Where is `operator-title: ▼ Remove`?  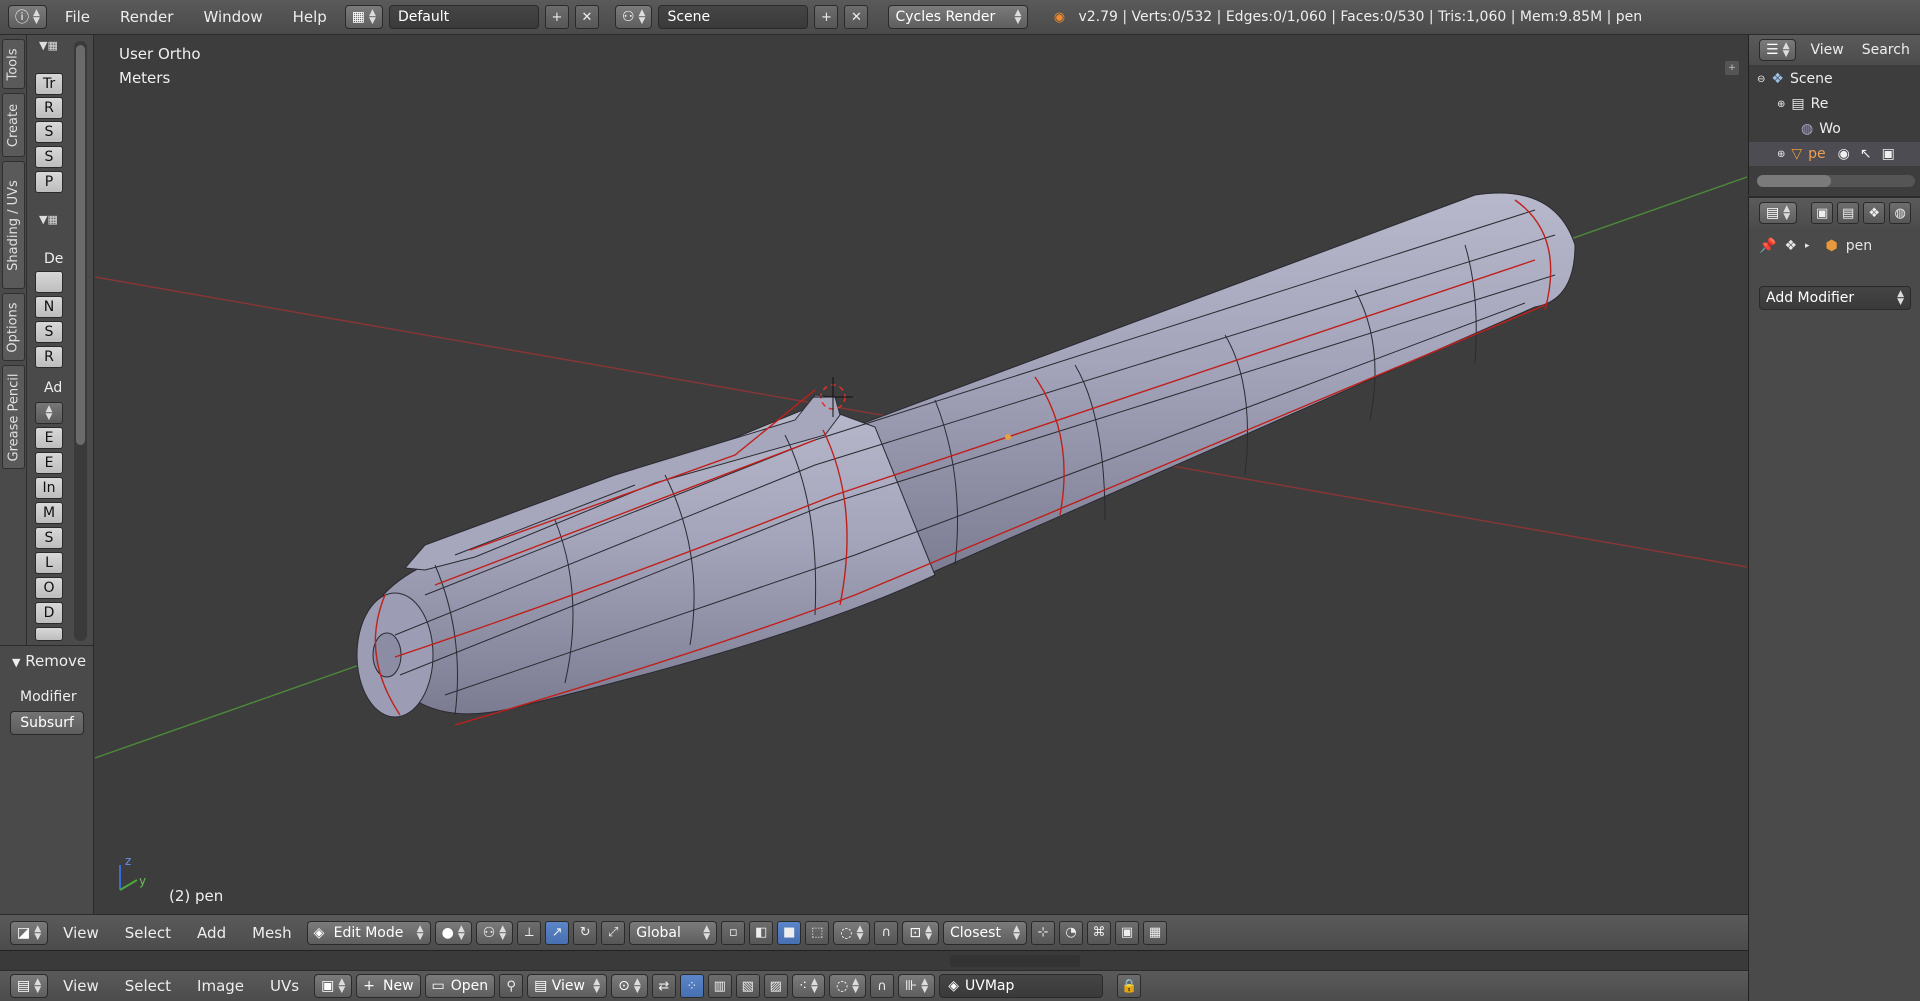 operator-title: ▼ Remove is located at coordinates (49, 661).